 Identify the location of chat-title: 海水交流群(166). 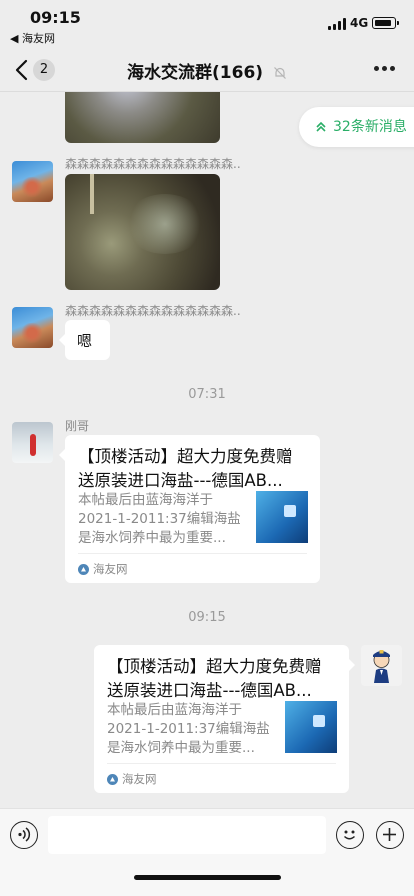
(207, 70).